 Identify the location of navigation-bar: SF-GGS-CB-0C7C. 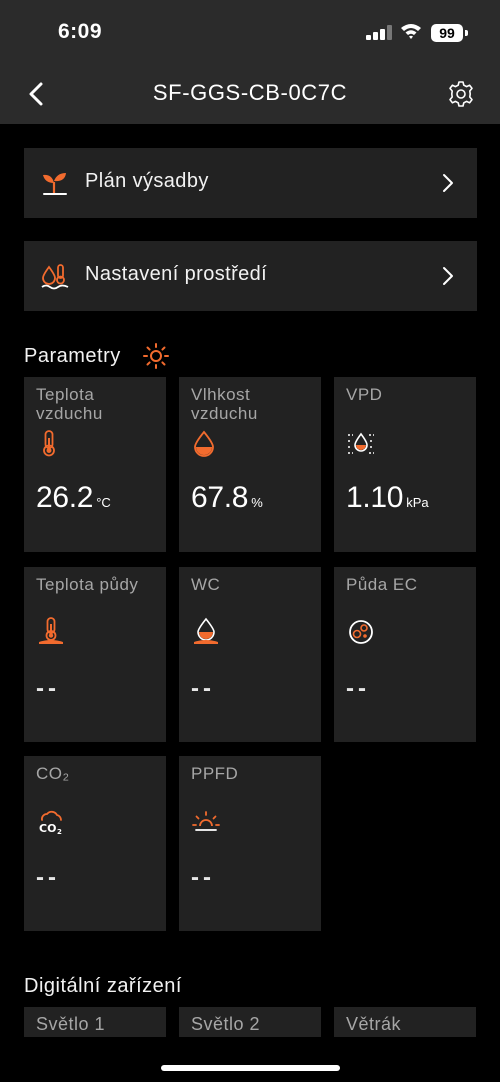
(250, 94).